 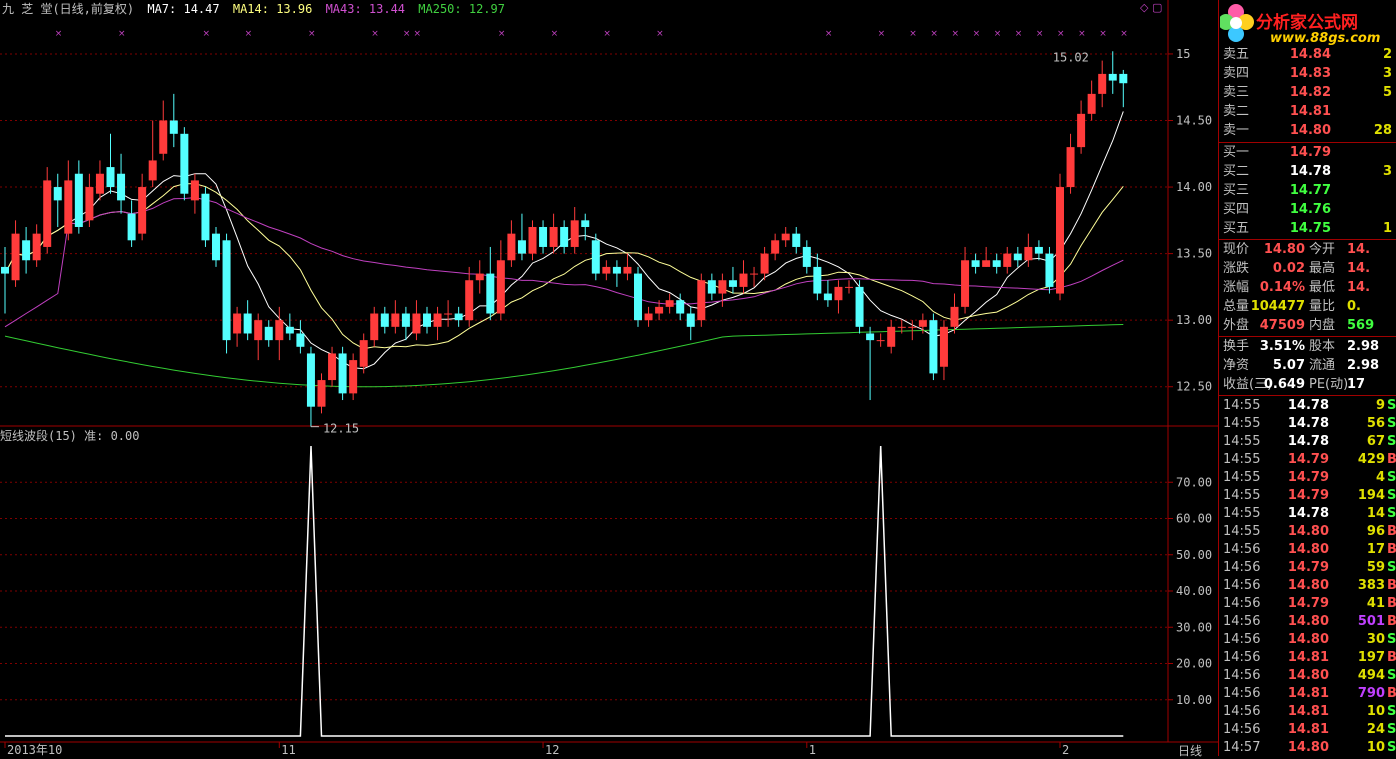 I want to click on tick-row: 14:56 14.81 790 B, so click(x=1307, y=694).